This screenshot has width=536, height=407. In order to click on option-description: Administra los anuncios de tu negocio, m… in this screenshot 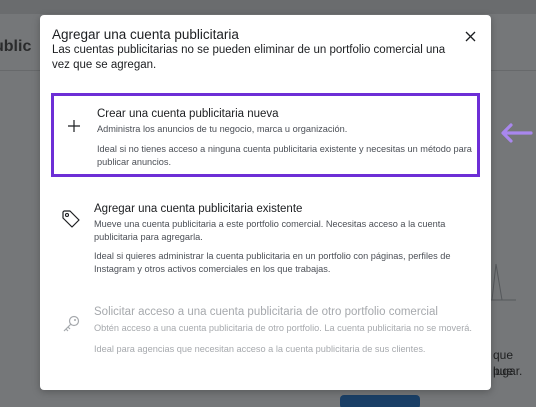, I will do `click(222, 129)`.